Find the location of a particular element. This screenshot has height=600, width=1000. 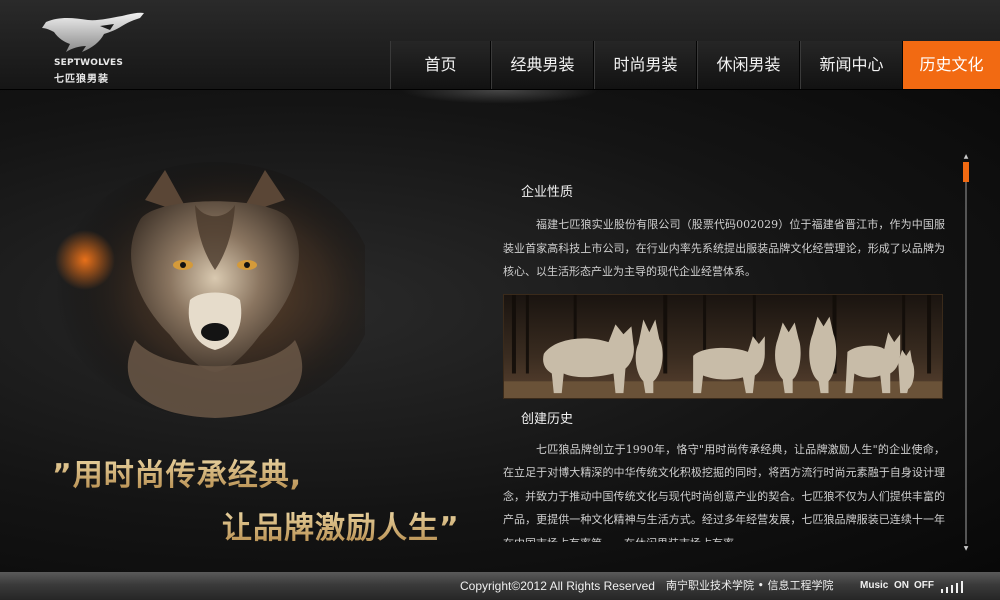

nav-item-casual-menswear: 休闲男装 is located at coordinates (748, 65).